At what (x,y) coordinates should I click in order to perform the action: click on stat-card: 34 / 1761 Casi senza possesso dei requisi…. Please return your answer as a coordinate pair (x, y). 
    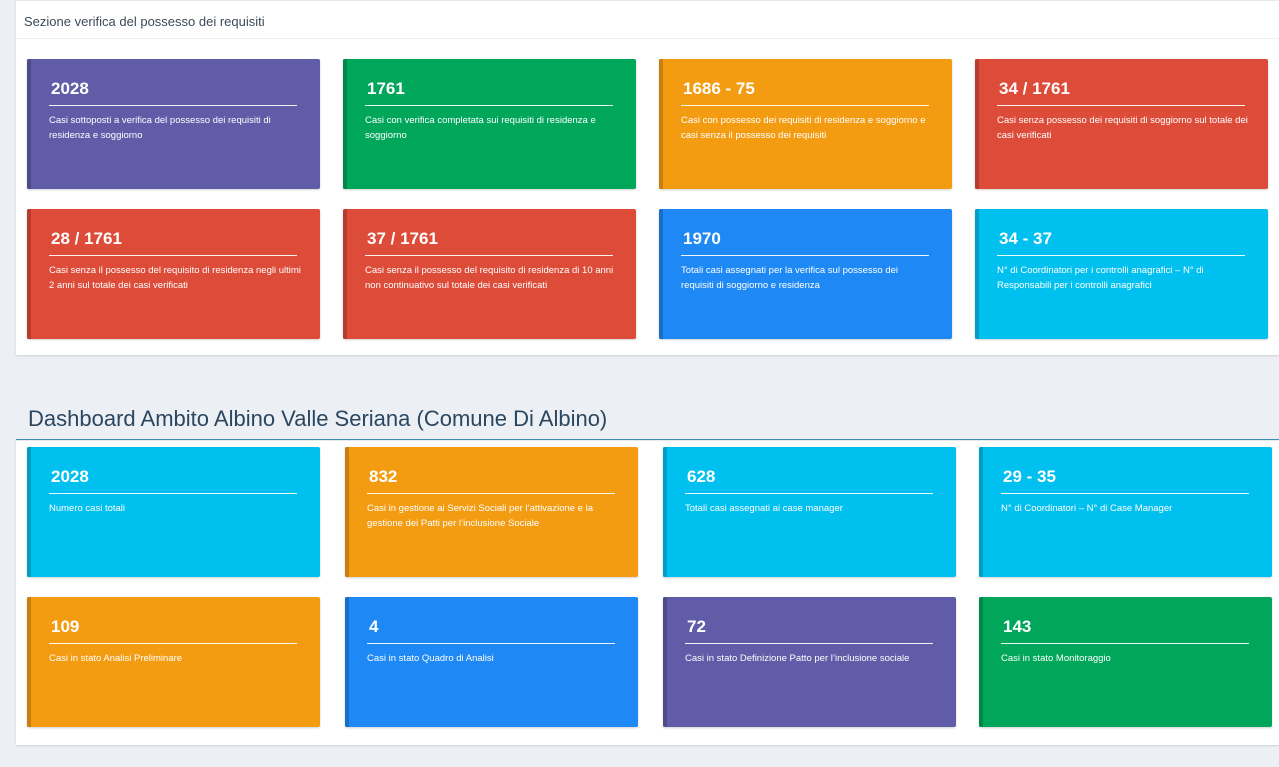
    Looking at the image, I should click on (1121, 124).